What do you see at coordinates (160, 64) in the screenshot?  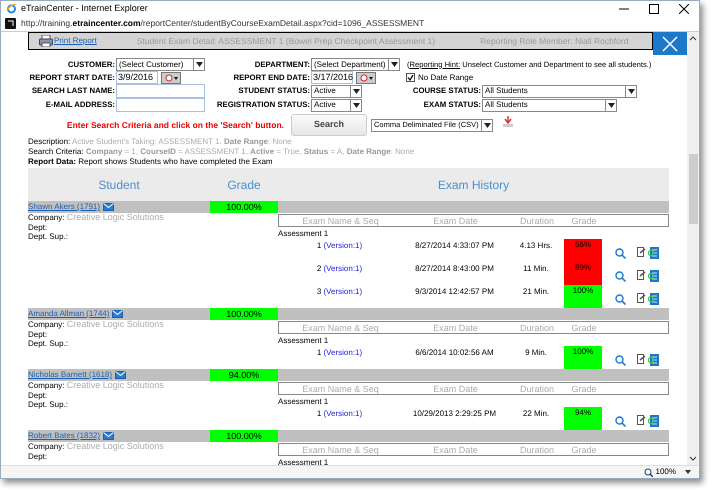 I see `dropdown: (Select Customer)` at bounding box center [160, 64].